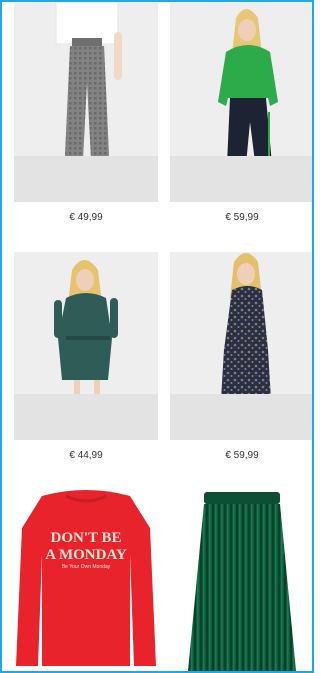 The height and width of the screenshot is (673, 320). I want to click on product-card-green-print-dress: € 44,99, so click(86, 362).